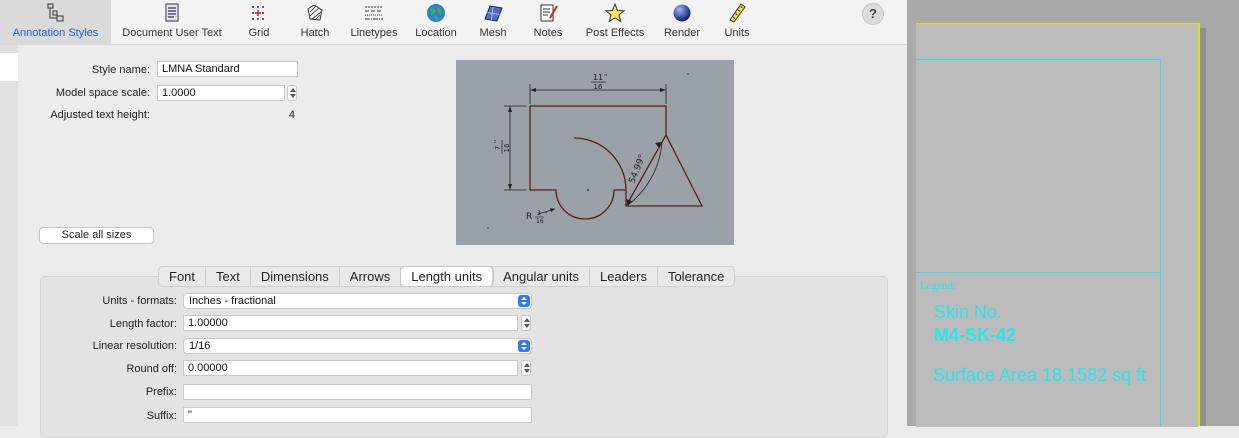 The height and width of the screenshot is (438, 1239). What do you see at coordinates (615, 13) in the screenshot?
I see `star-icon` at bounding box center [615, 13].